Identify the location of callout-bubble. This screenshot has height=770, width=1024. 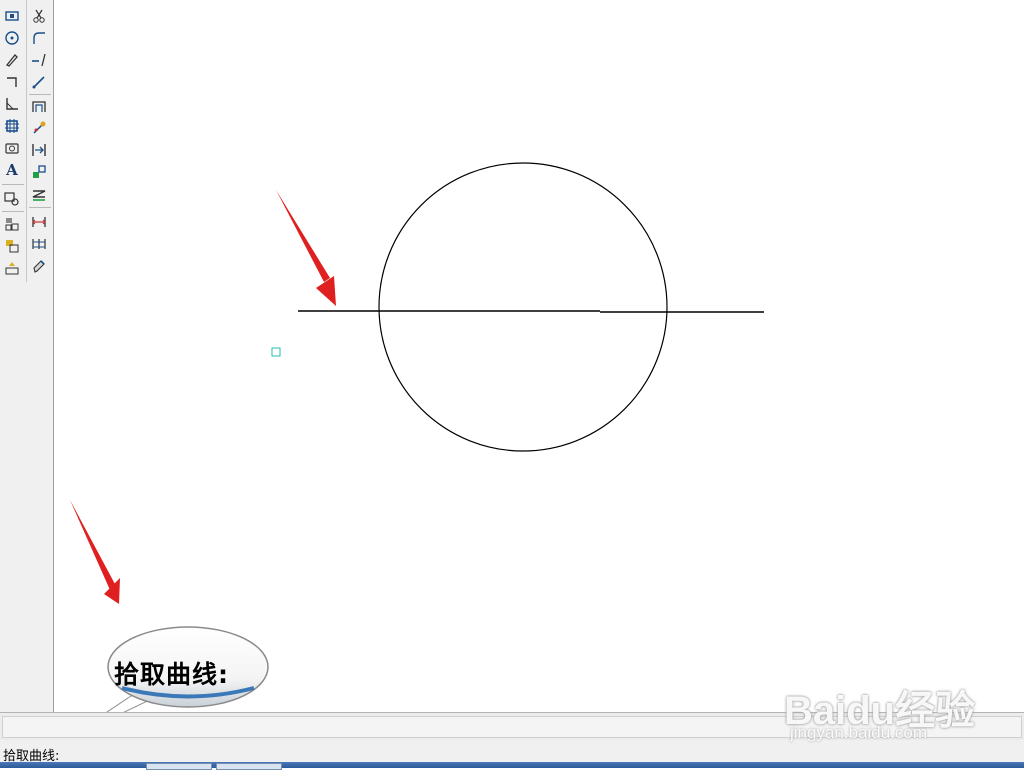
(165, 684).